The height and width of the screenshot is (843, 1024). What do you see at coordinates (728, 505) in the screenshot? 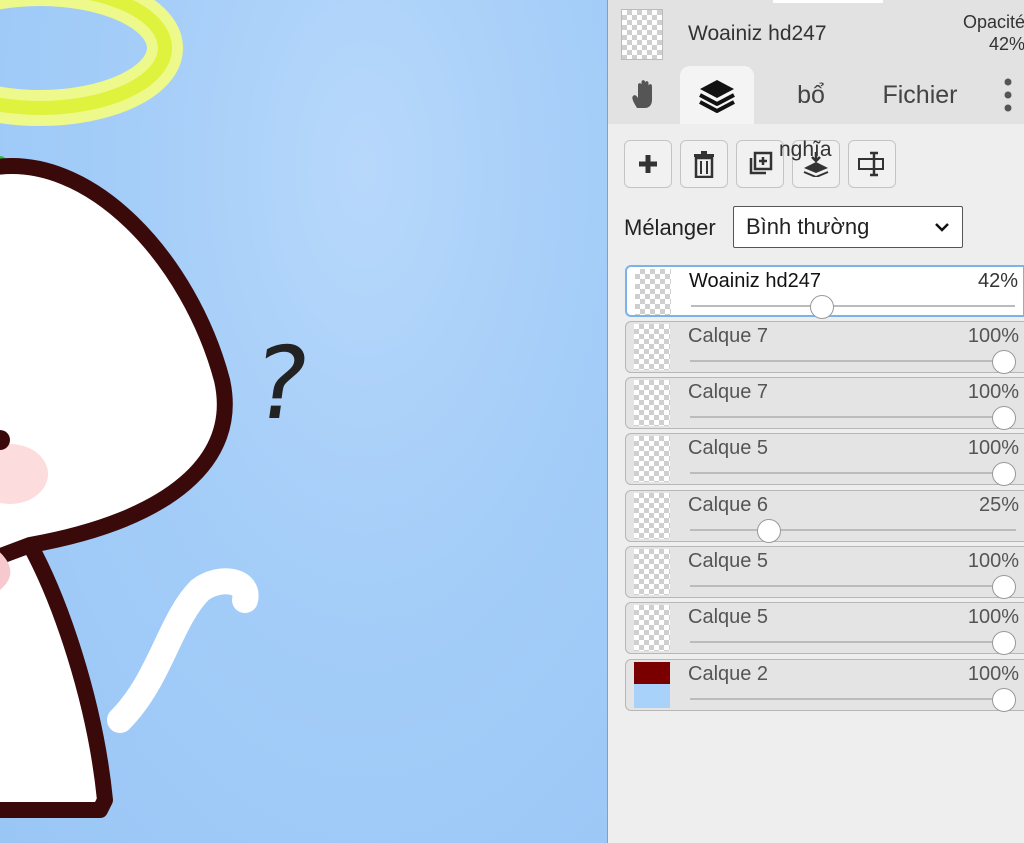
I see `layer-name: Calque 6` at bounding box center [728, 505].